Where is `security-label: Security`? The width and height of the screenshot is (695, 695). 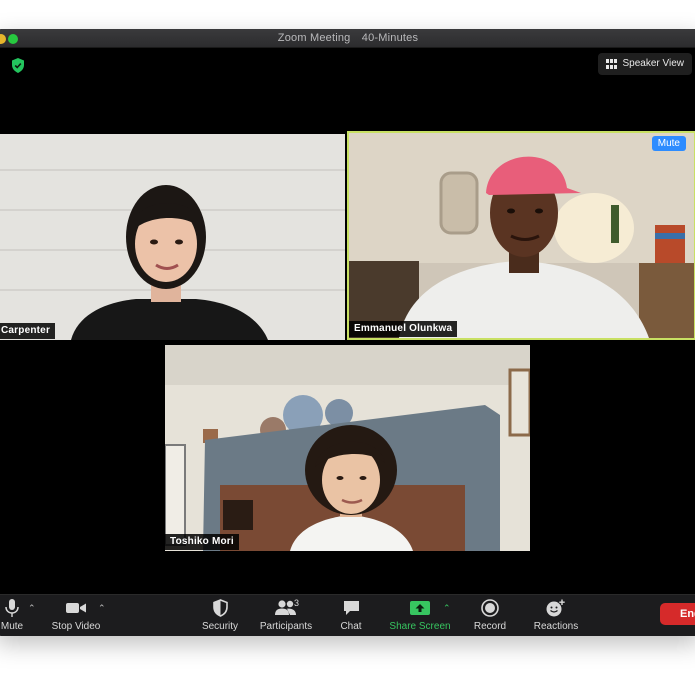 security-label: Security is located at coordinates (220, 626).